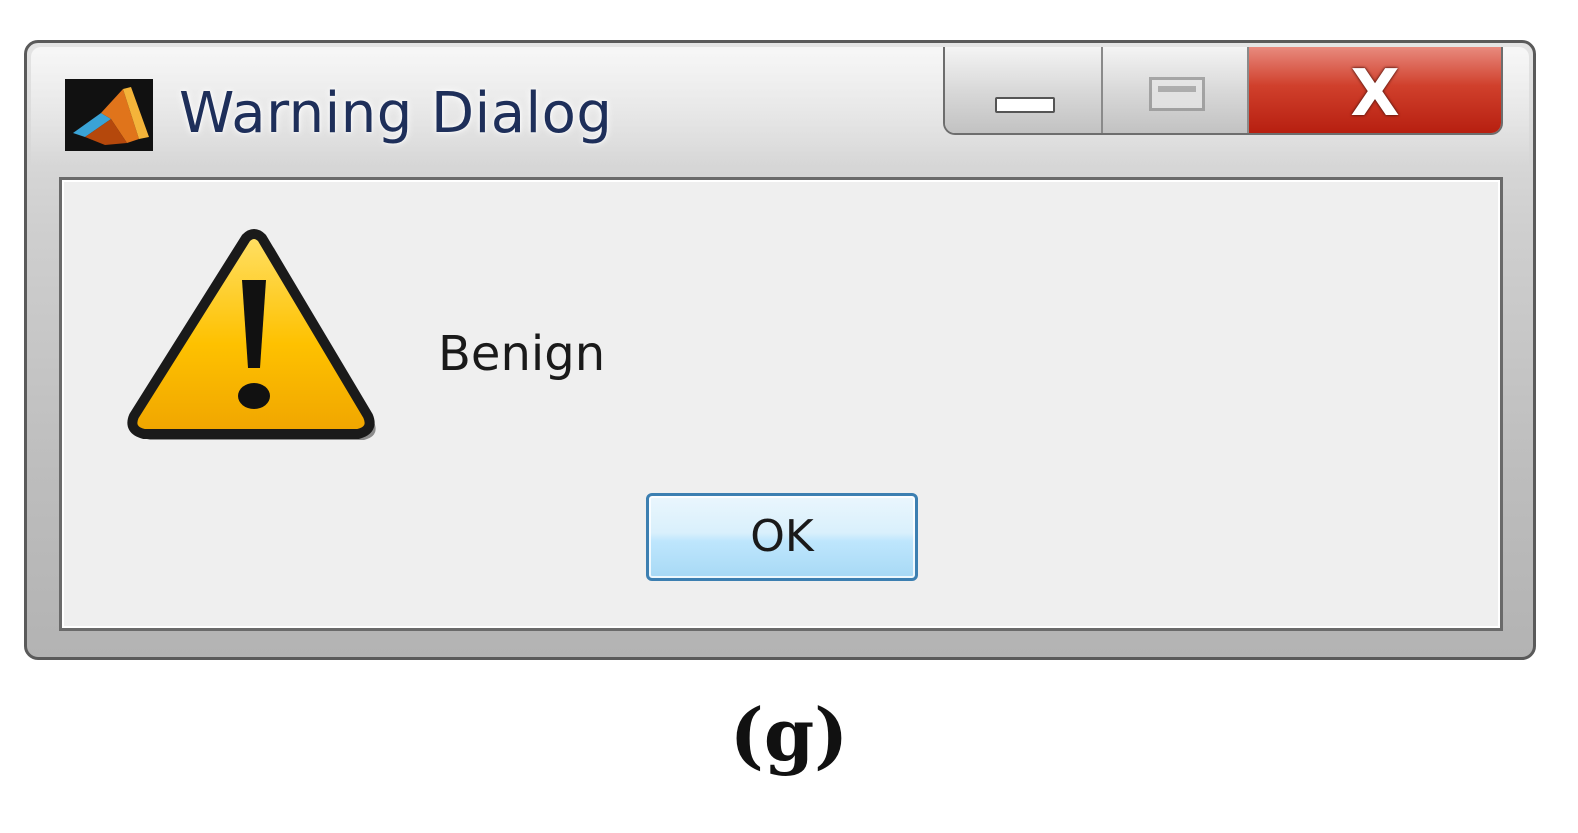  I want to click on window-title: Warning Dialog, so click(396, 113).